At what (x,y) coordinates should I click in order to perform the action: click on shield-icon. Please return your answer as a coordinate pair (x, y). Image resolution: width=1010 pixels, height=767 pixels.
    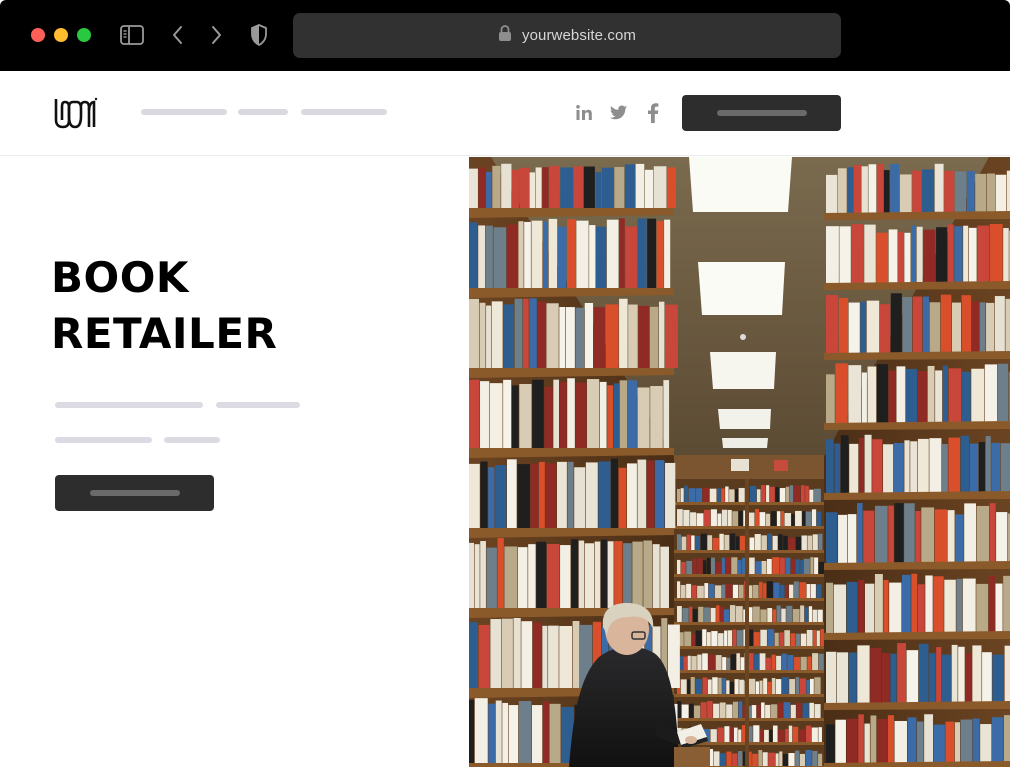
    Looking at the image, I should click on (259, 35).